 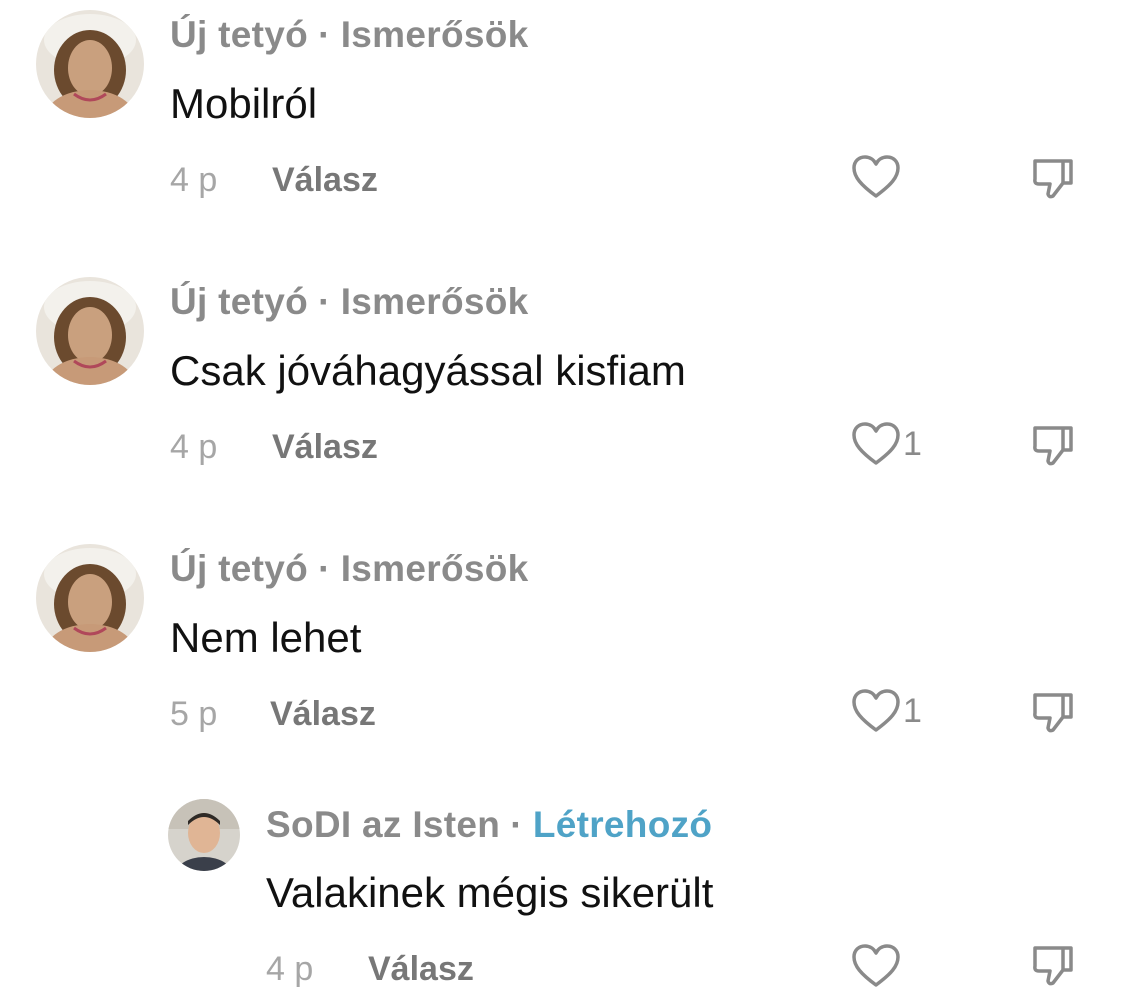 I want to click on comment-text: Valakinek mégis sikerült, so click(x=490, y=892).